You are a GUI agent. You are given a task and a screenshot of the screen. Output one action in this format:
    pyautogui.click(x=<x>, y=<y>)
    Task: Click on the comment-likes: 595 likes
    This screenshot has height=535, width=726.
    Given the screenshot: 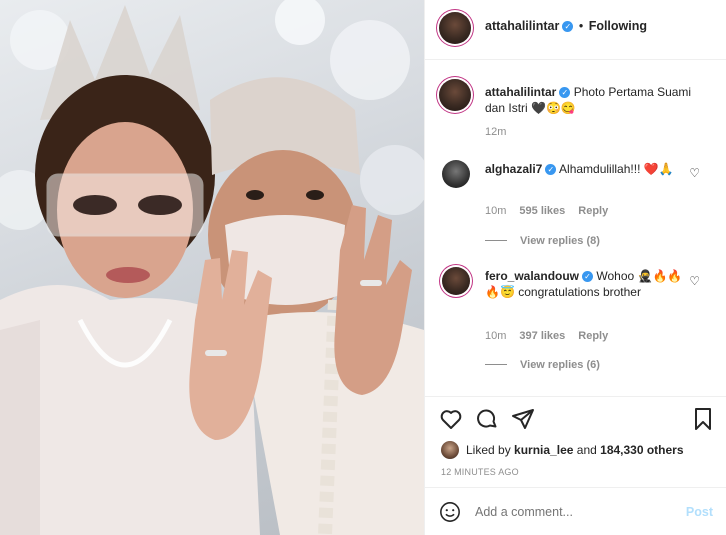 What is the action you would take?
    pyautogui.click(x=542, y=211)
    